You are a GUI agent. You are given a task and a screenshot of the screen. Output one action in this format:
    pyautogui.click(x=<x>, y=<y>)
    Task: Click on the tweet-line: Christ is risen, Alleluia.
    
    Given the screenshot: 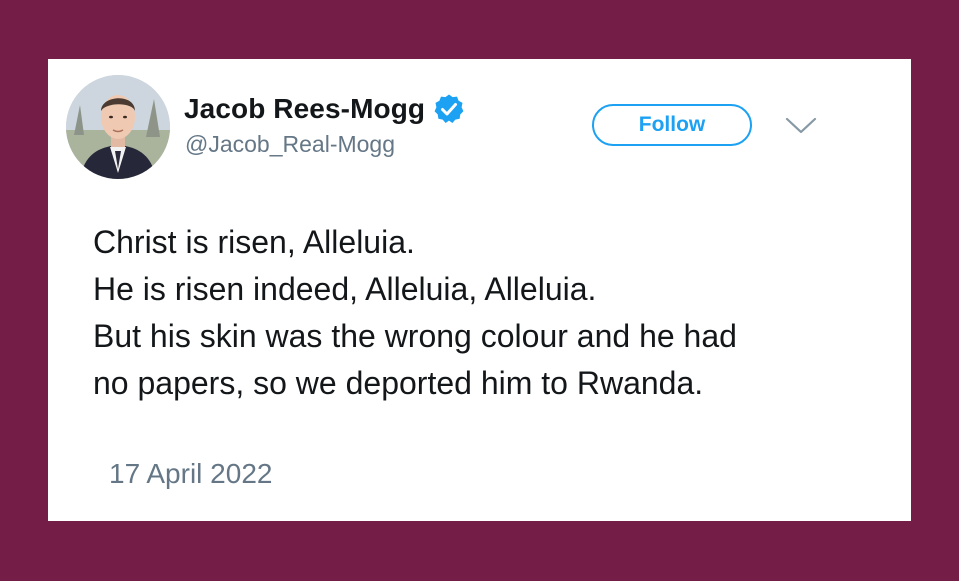 What is the action you would take?
    pyautogui.click(x=254, y=242)
    